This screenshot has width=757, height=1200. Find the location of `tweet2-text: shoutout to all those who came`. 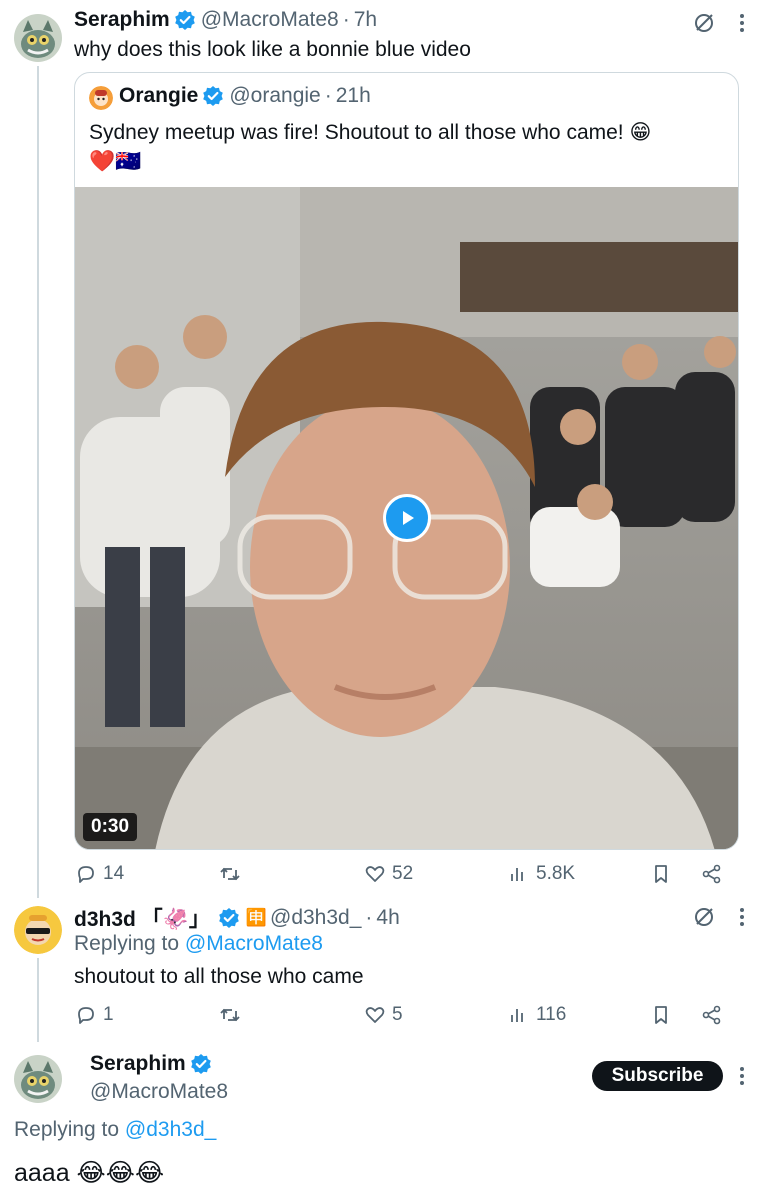

tweet2-text: shoutout to all those who came is located at coordinates (219, 976).